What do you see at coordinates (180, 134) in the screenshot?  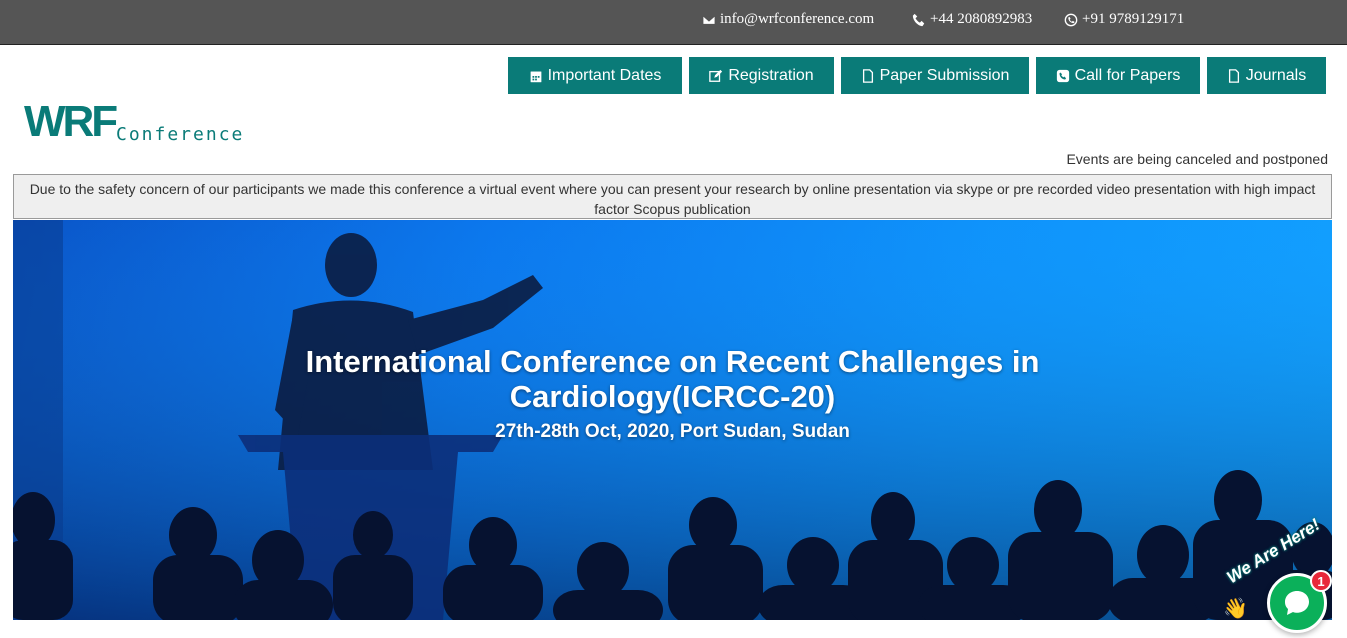 I see `logo-word: Conference` at bounding box center [180, 134].